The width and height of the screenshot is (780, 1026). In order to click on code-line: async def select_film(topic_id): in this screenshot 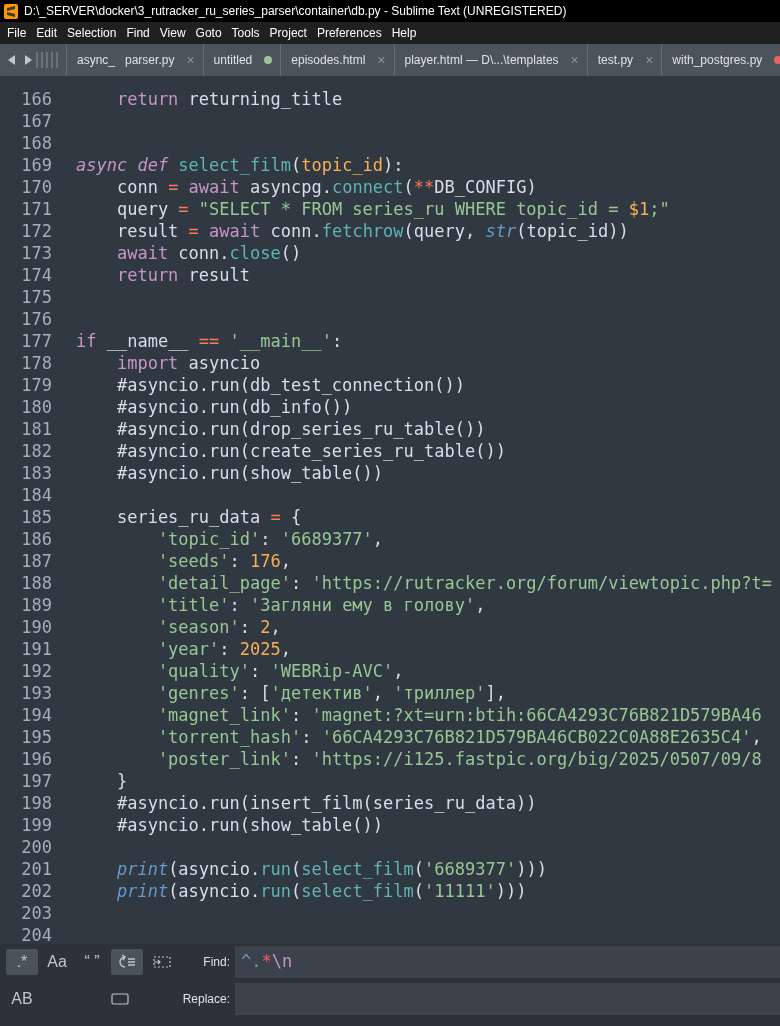, I will do `click(240, 165)`.